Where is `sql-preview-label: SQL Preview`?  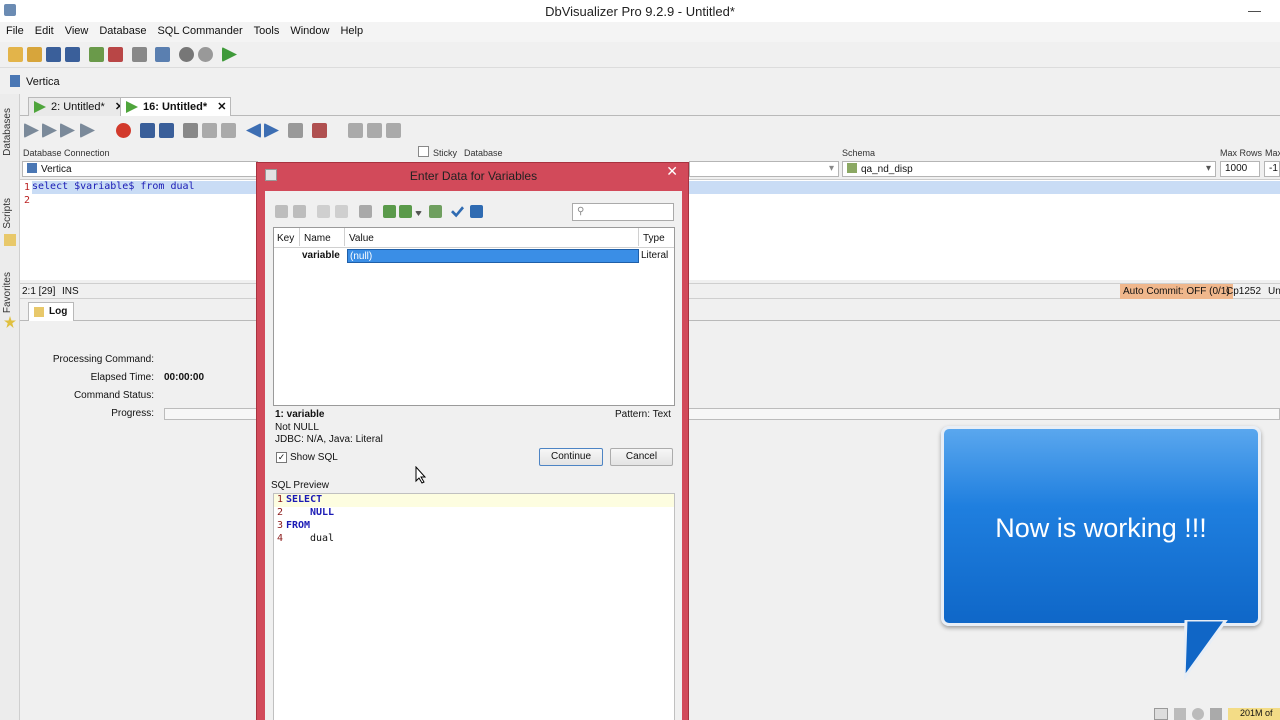 sql-preview-label: SQL Preview is located at coordinates (300, 485).